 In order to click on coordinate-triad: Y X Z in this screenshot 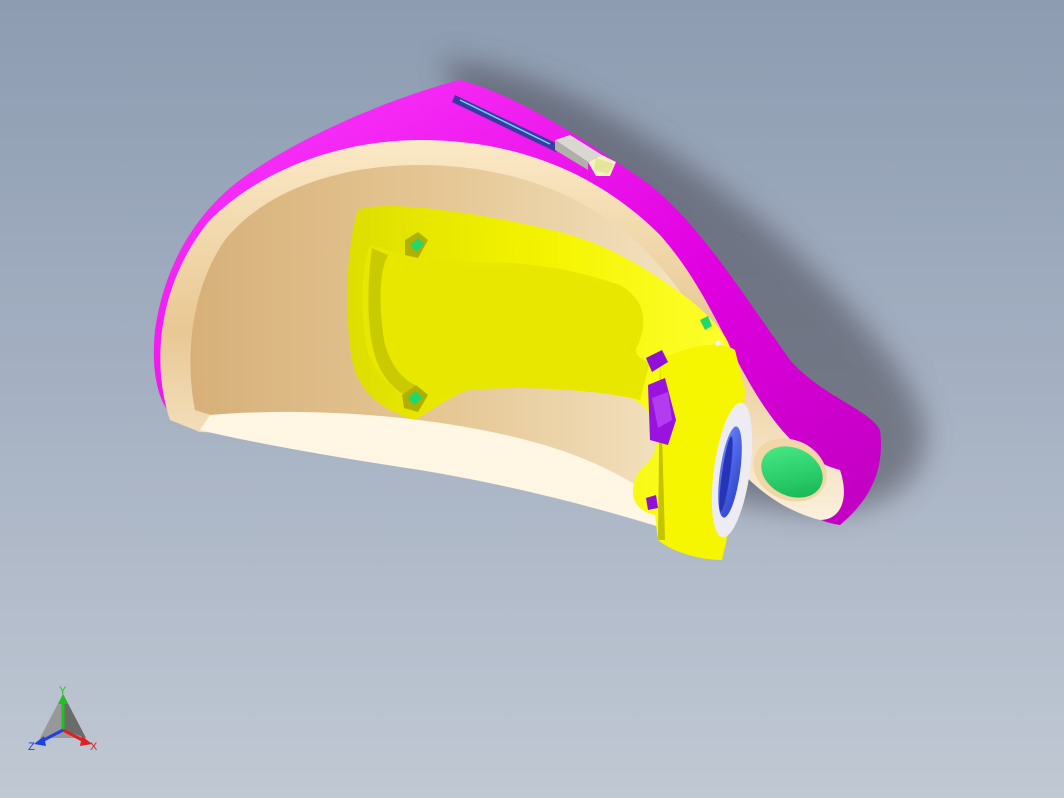, I will do `click(63, 719)`.